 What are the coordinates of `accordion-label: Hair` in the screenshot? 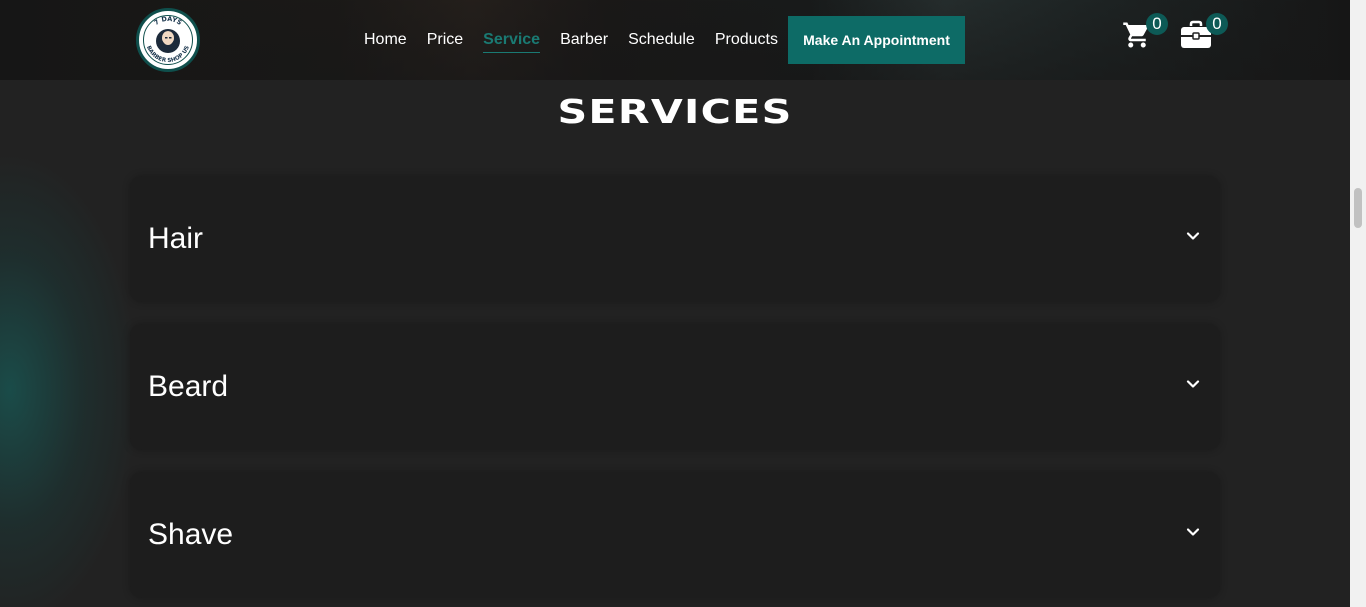 It's located at (176, 238).